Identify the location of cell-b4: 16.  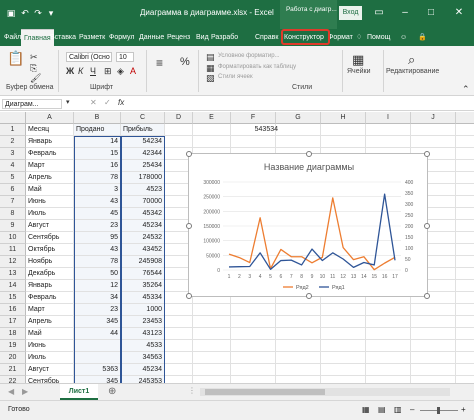
(97, 166).